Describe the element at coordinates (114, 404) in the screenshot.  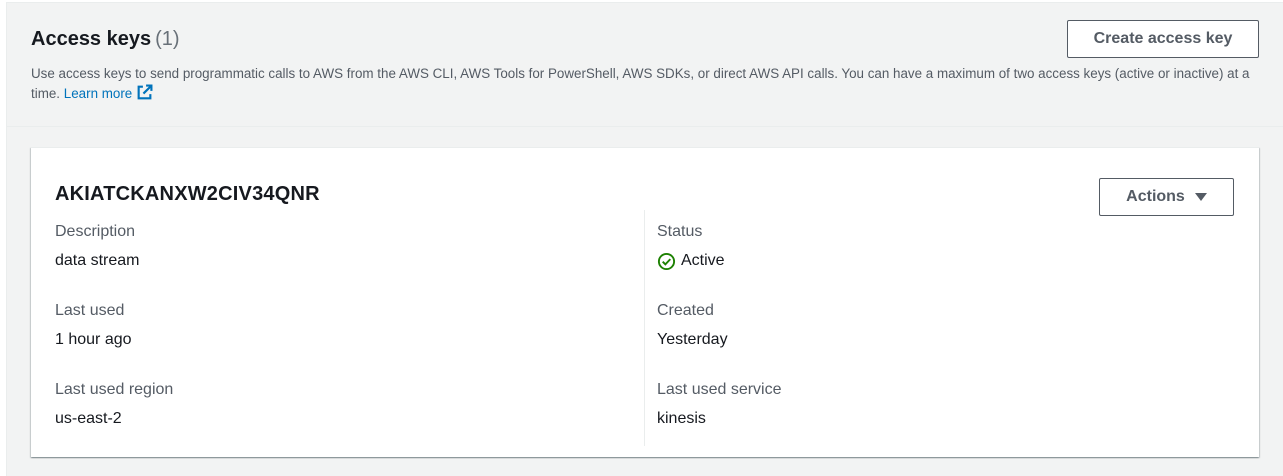
I see `last-used-region-field: Last used region us-east-2` at that location.